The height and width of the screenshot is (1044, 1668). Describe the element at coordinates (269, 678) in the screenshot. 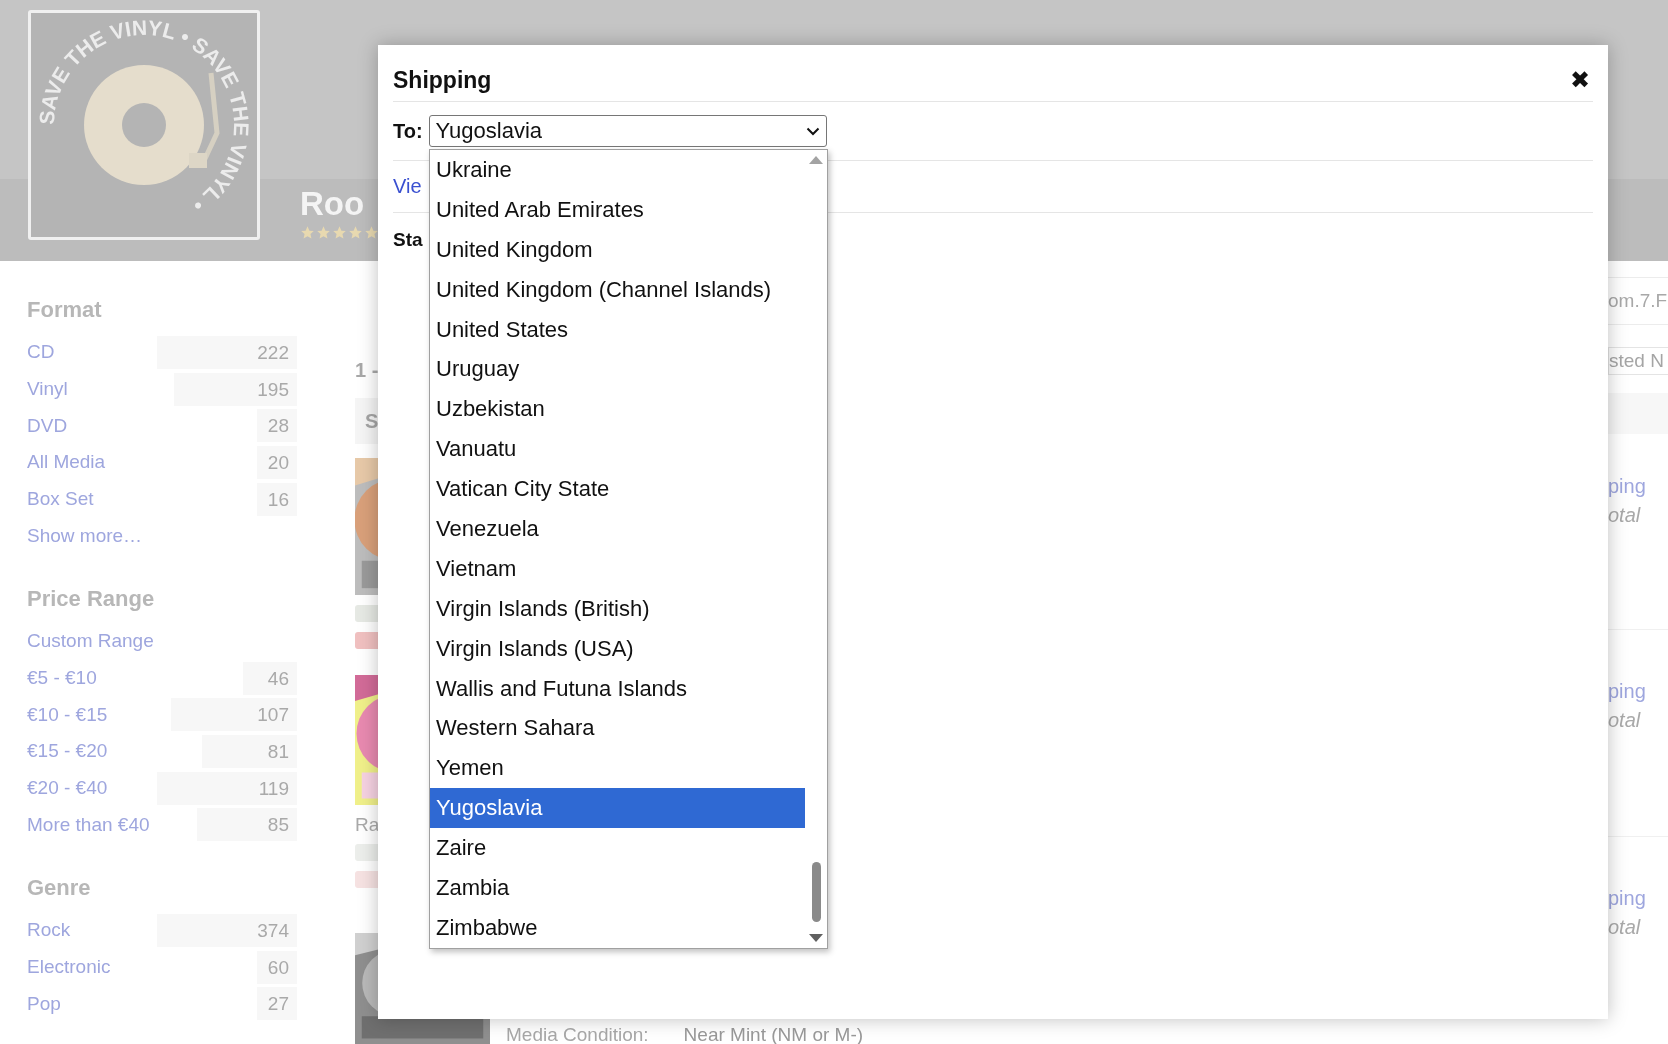

I see `filter-count: 46` at that location.